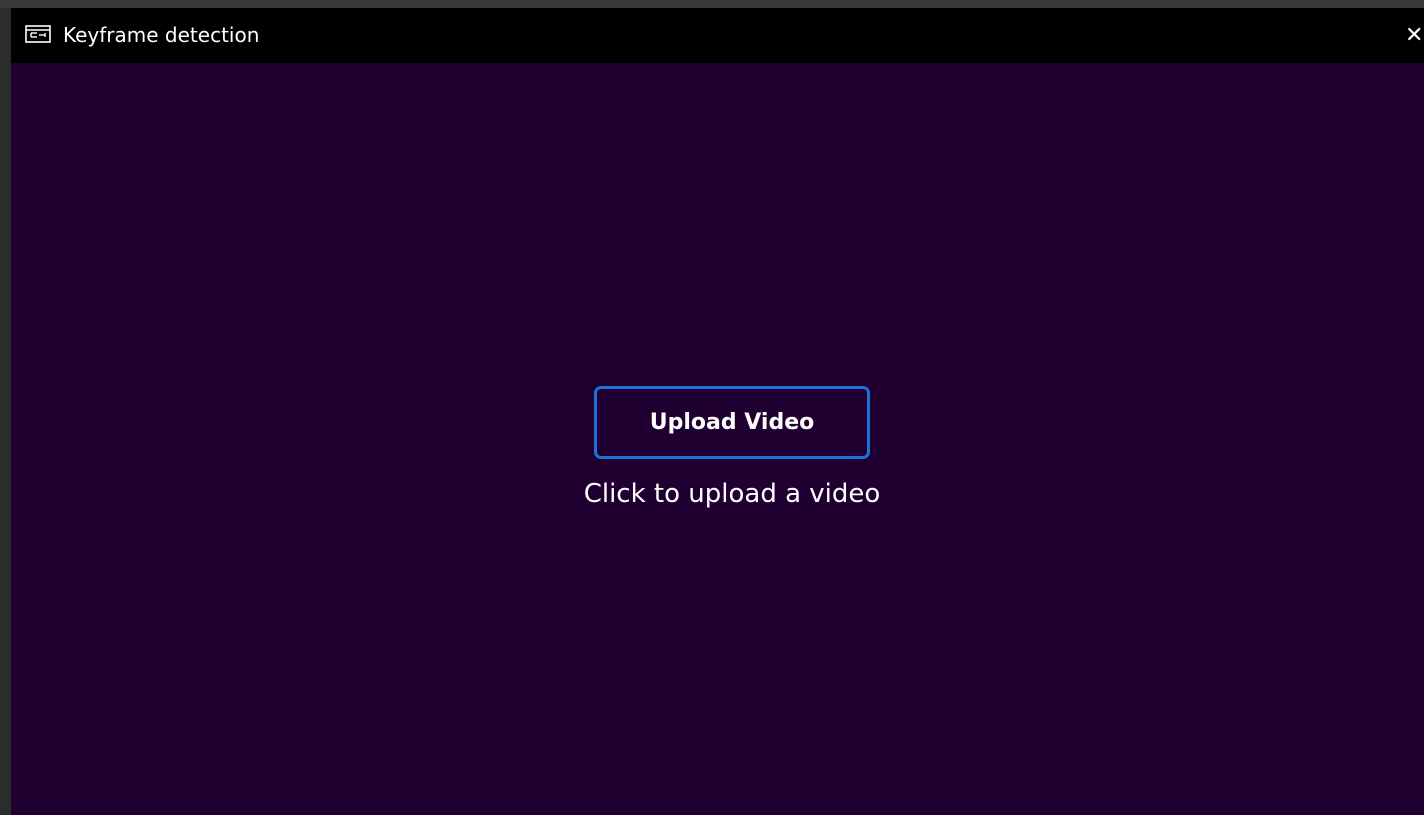  What do you see at coordinates (1414, 35) in the screenshot?
I see `close-button: ✕` at bounding box center [1414, 35].